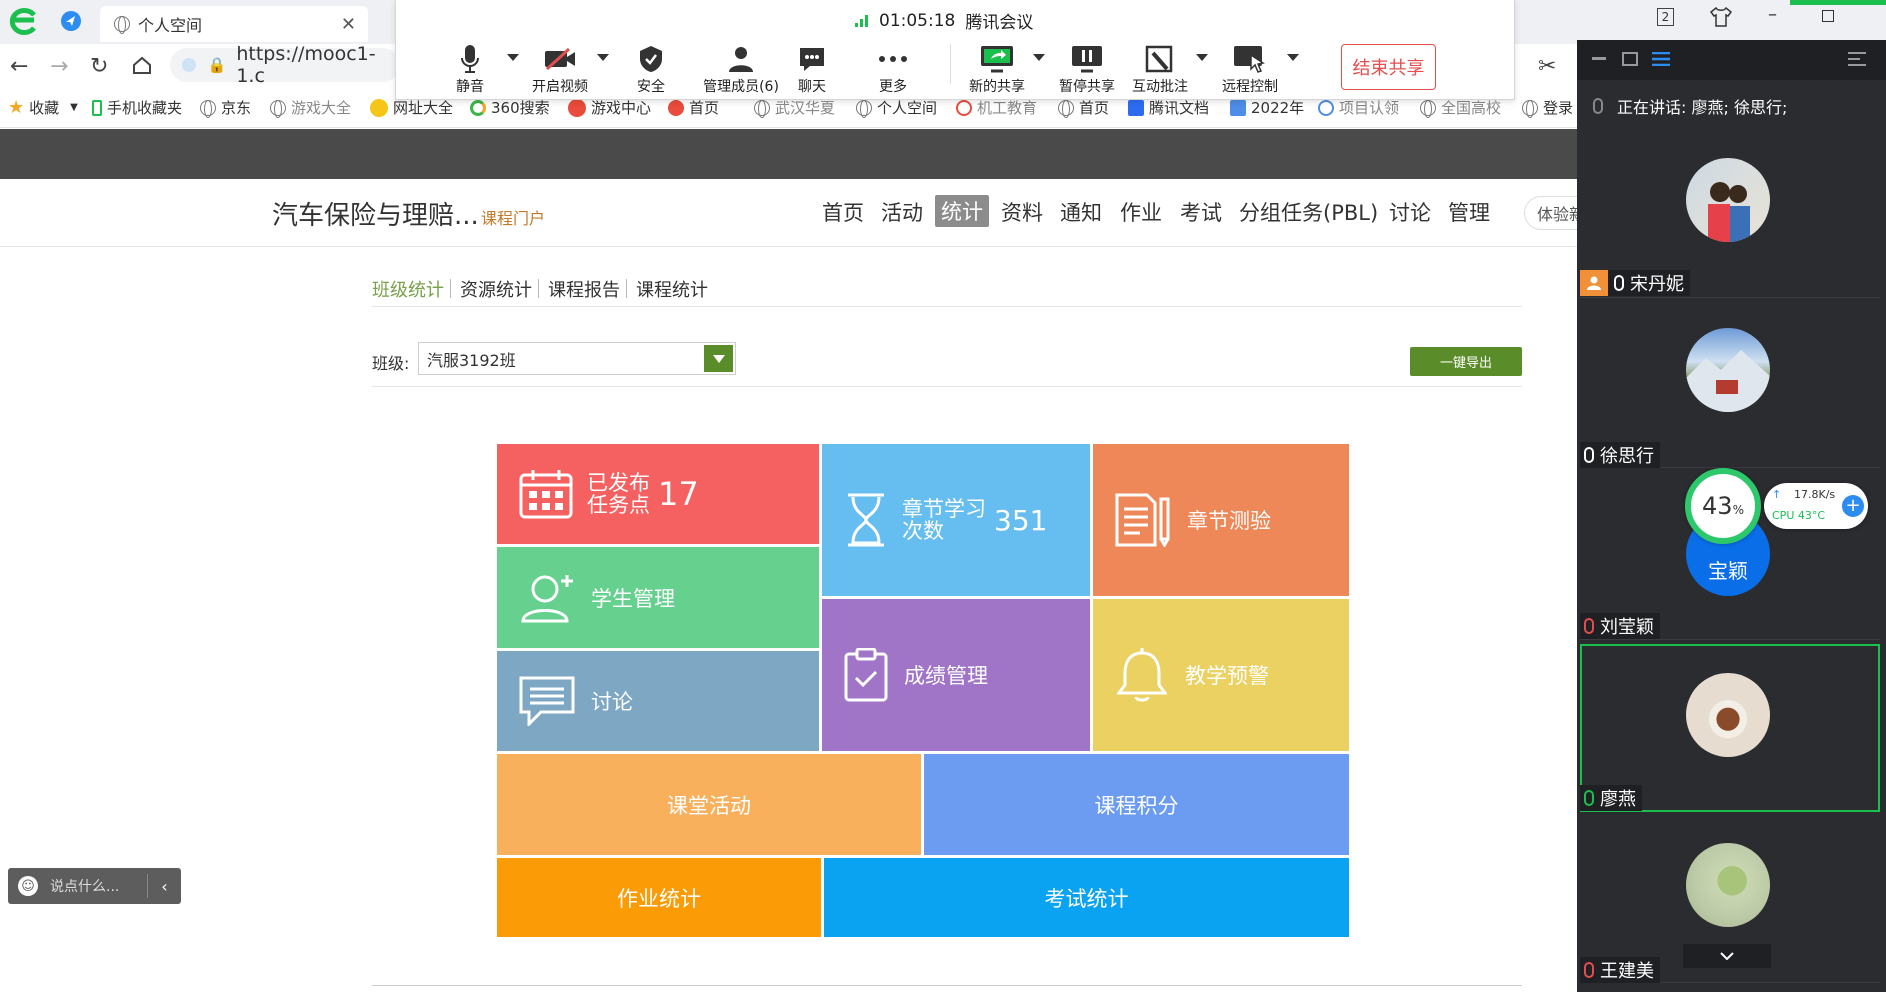  What do you see at coordinates (1772, 14) in the screenshot?
I see `minimize-icon: –` at bounding box center [1772, 14].